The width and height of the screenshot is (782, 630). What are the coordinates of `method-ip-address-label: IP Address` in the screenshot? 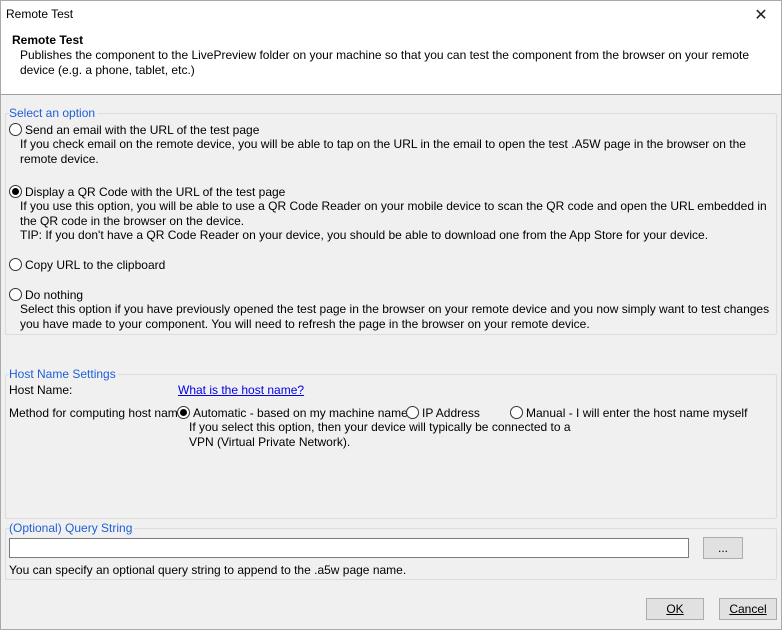 It's located at (451, 412).